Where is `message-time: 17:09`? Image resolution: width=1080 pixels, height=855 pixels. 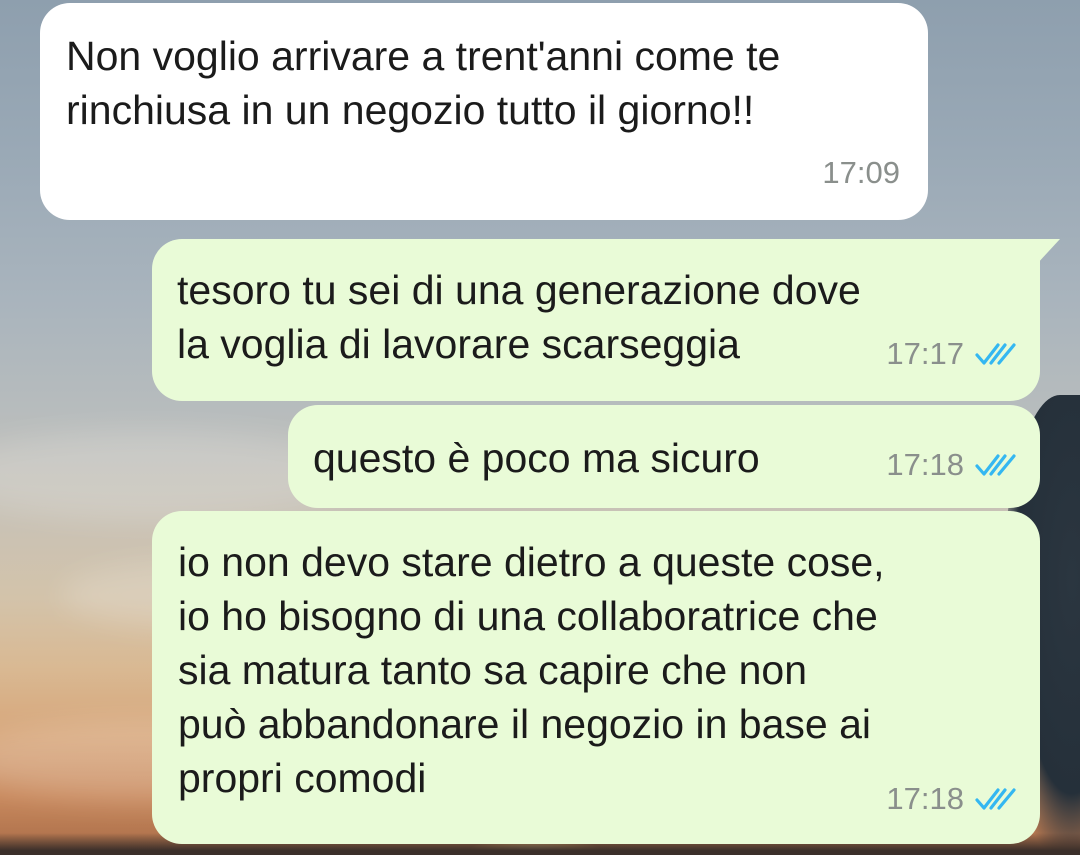
message-time: 17:09 is located at coordinates (861, 172).